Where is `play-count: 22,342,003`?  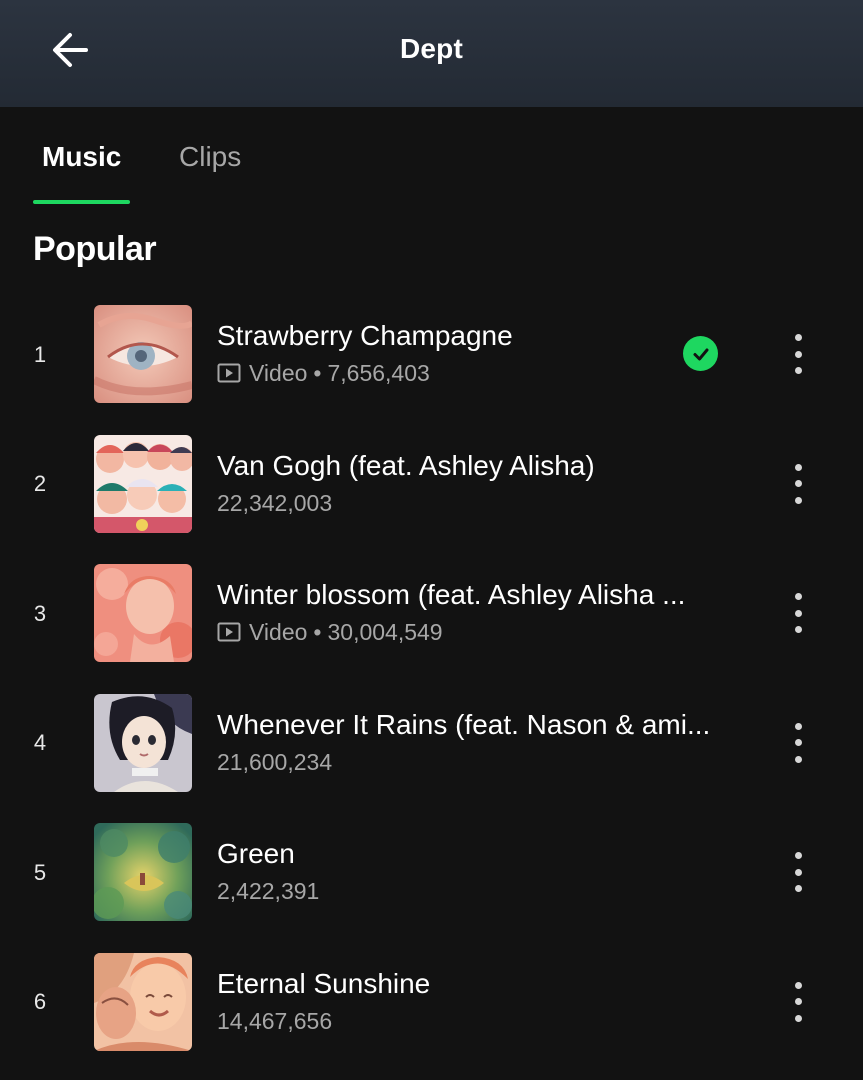
play-count: 22,342,003 is located at coordinates (275, 502).